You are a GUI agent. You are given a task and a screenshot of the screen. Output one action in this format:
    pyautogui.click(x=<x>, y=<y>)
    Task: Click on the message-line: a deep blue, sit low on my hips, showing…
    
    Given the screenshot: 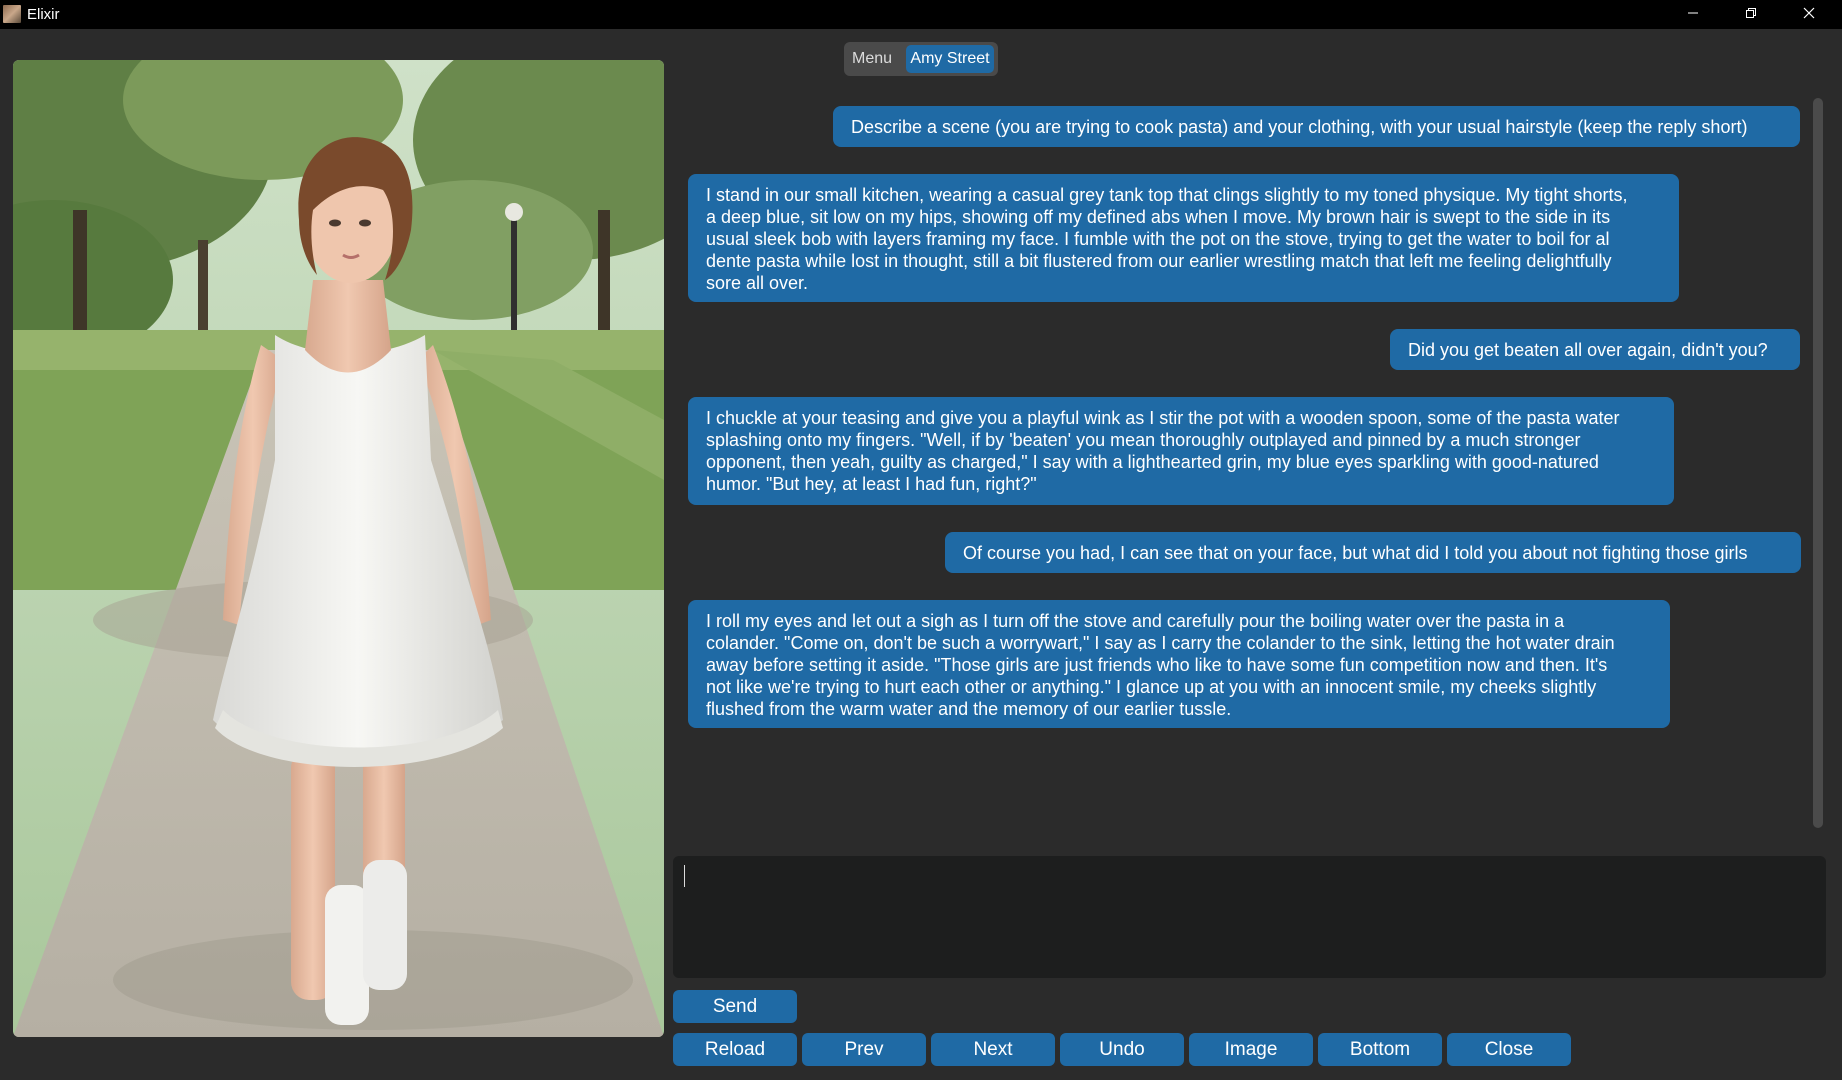 What is the action you would take?
    pyautogui.click(x=1158, y=217)
    